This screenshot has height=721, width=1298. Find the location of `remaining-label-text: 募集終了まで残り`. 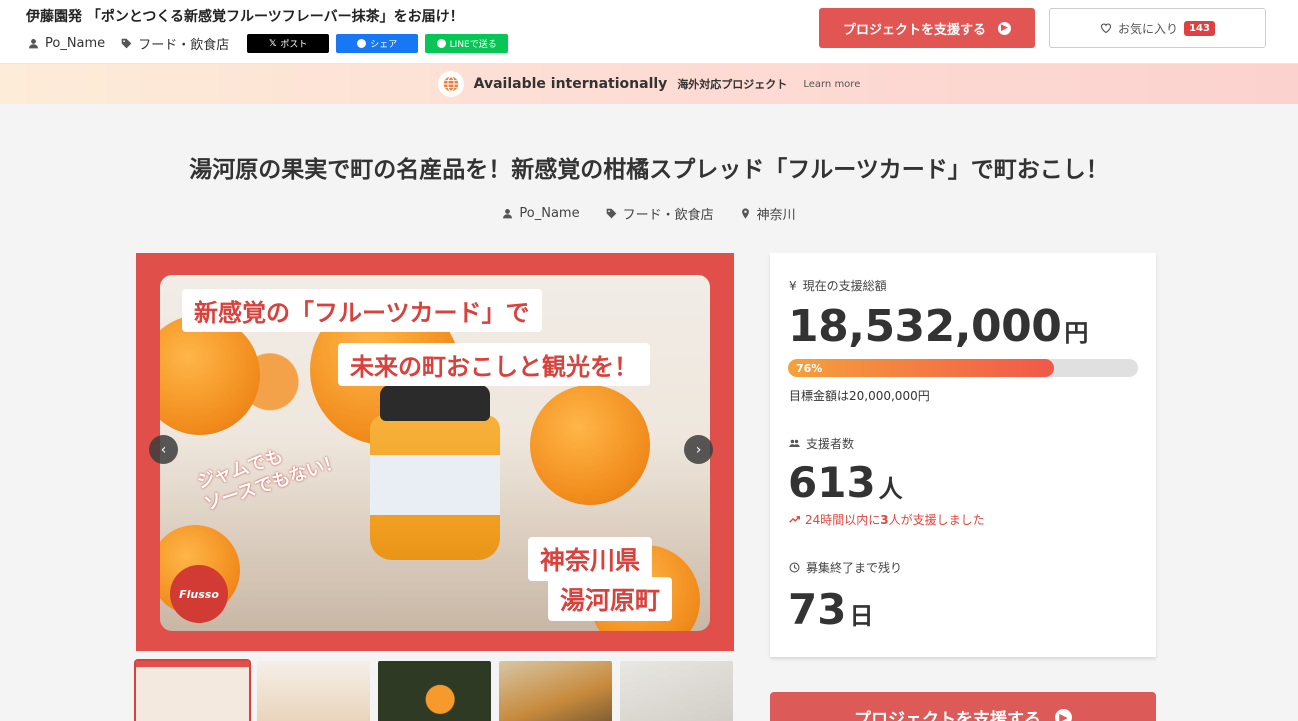

remaining-label-text: 募集終了まで残り is located at coordinates (854, 568).